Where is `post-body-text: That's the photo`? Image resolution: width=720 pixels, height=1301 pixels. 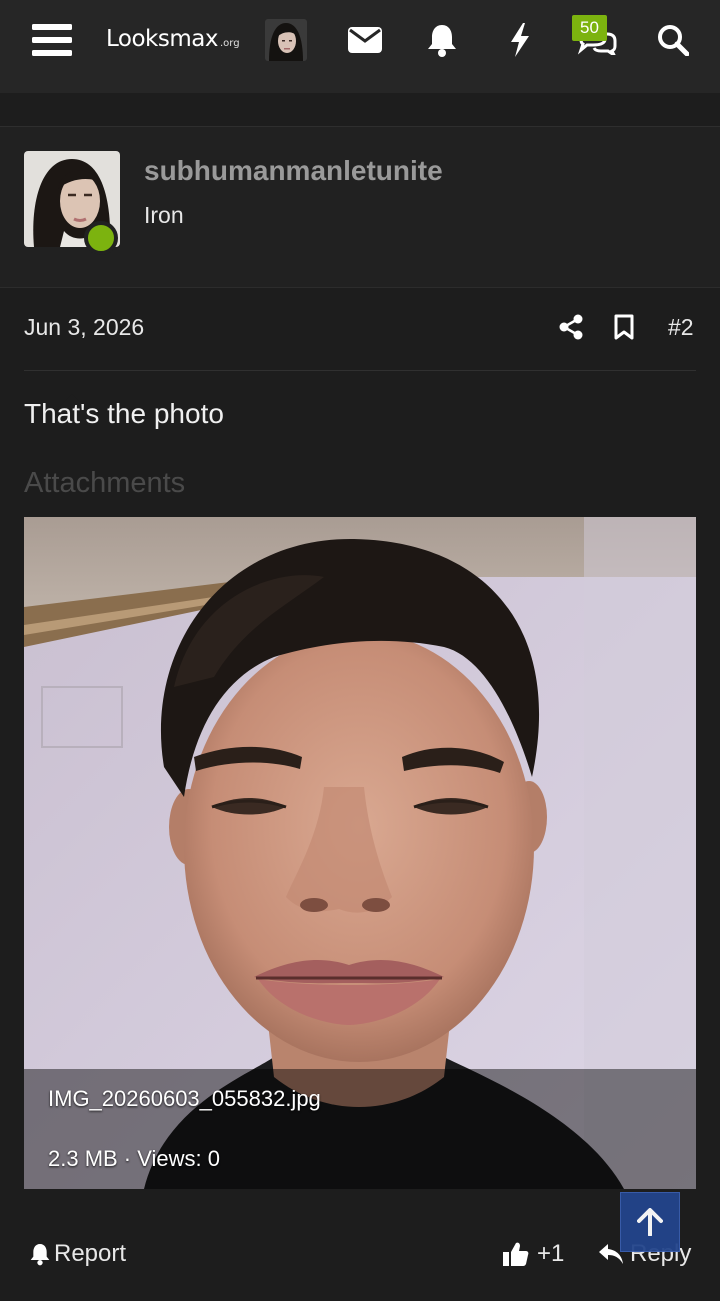 post-body-text: That's the photo is located at coordinates (124, 413).